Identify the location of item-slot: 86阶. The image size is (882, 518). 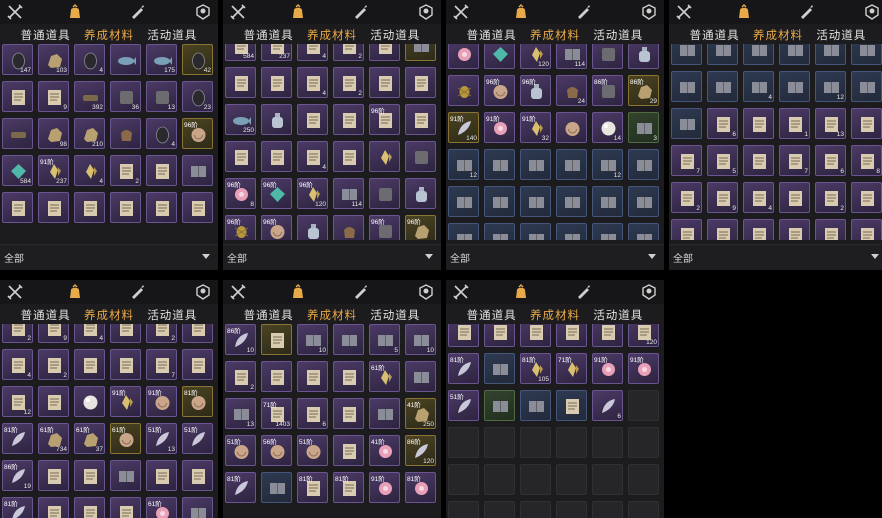
(607, 90).